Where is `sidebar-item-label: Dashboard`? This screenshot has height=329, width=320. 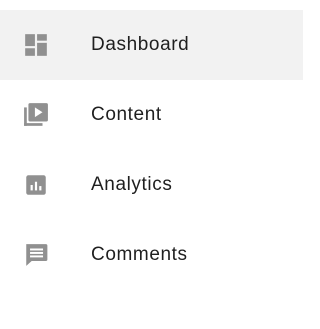 sidebar-item-label: Dashboard is located at coordinates (140, 44).